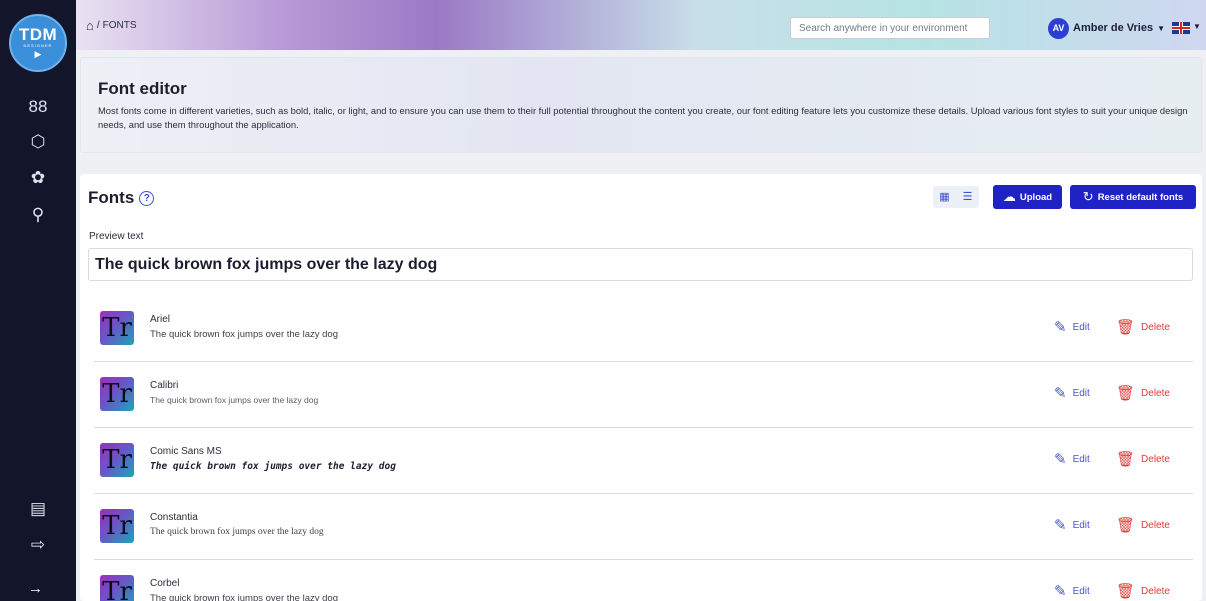  I want to click on breadcrumb-current: FONTS, so click(119, 25).